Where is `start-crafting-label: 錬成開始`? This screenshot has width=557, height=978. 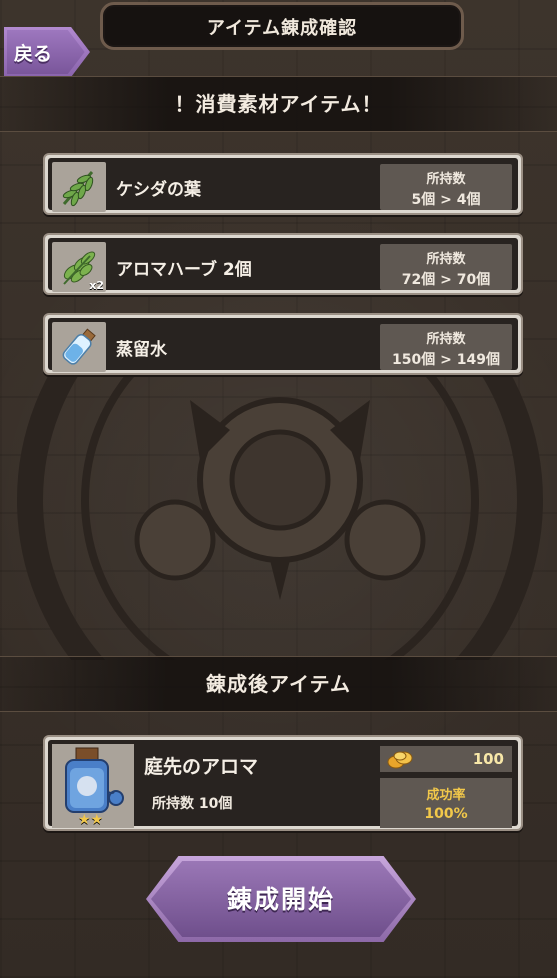
start-crafting-label: 錬成開始 is located at coordinates (280, 899).